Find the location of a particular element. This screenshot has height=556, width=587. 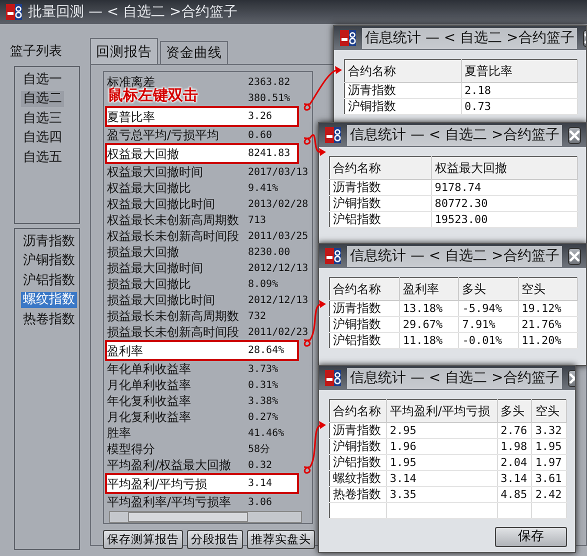

scrollbar-thumb is located at coordinates (188, 517).